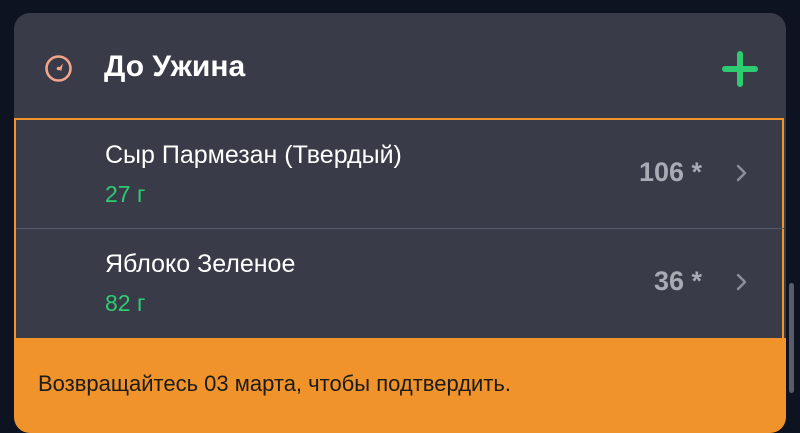 This screenshot has height=433, width=800. Describe the element at coordinates (677, 281) in the screenshot. I see `food-calories: 36 *` at that location.